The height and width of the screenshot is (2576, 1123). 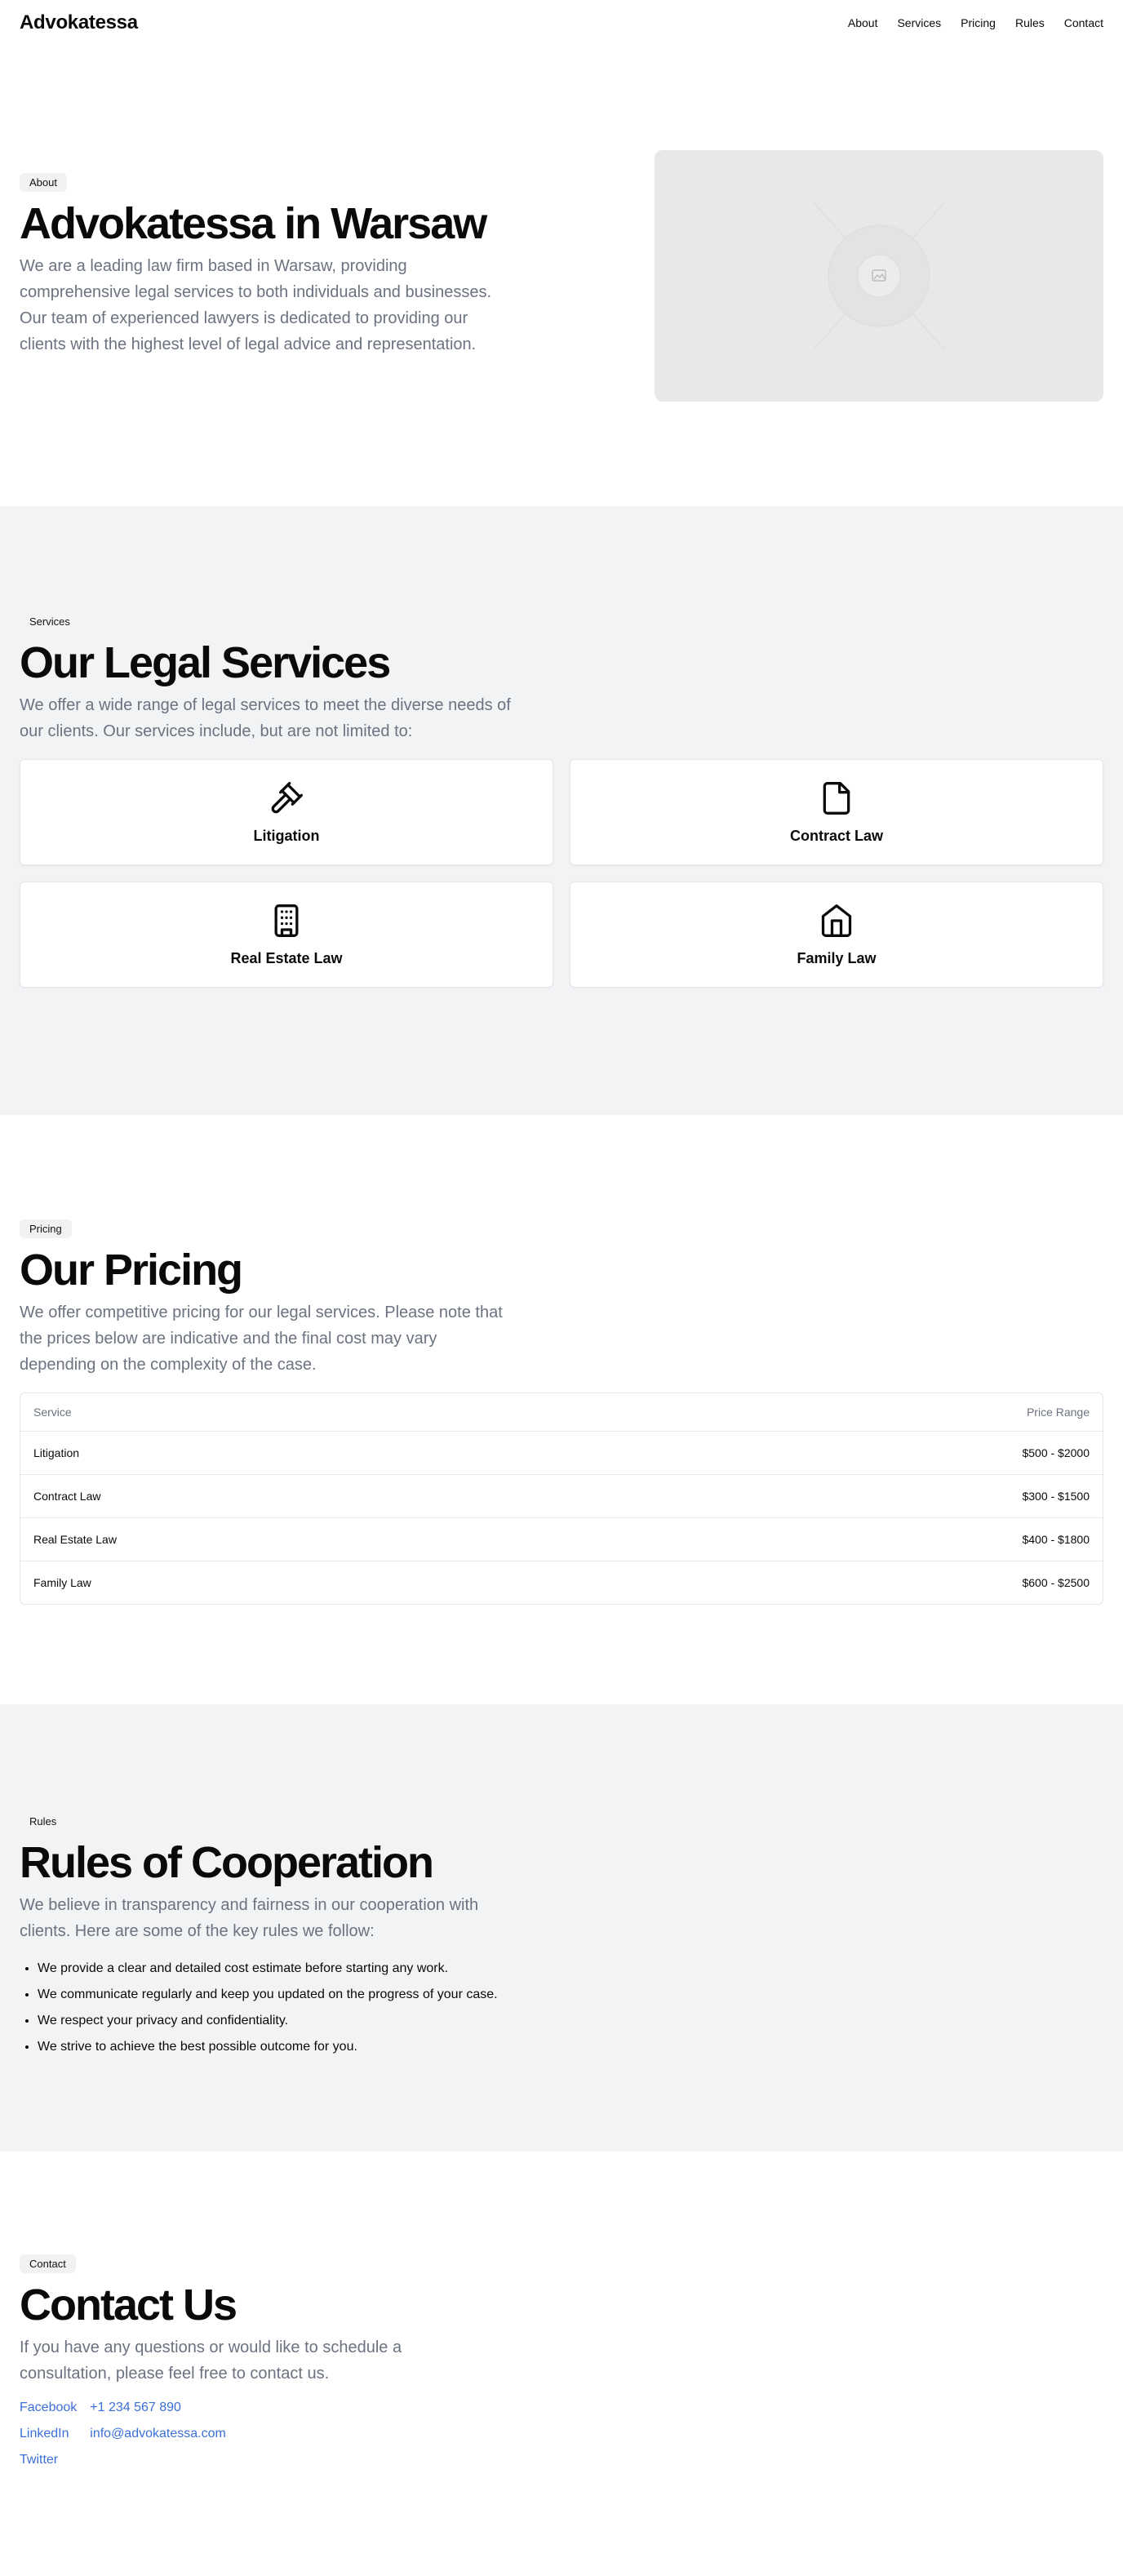 What do you see at coordinates (561, 1495) in the screenshot?
I see `table-row: Contract Law $300 - $1500` at bounding box center [561, 1495].